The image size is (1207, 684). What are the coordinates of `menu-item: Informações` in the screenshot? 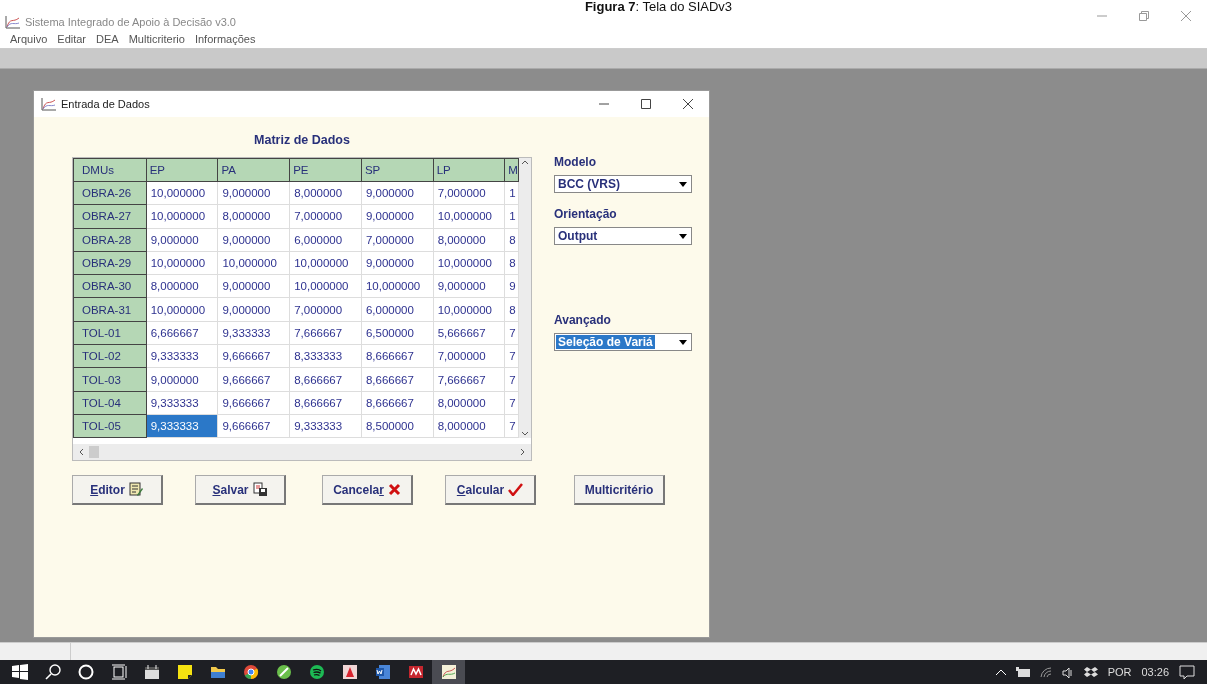 It's located at (225, 39).